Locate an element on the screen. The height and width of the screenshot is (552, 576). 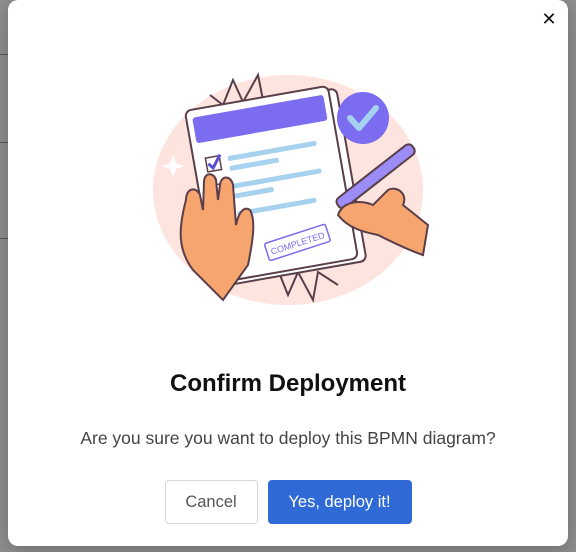
close-icon: ✕ is located at coordinates (549, 19).